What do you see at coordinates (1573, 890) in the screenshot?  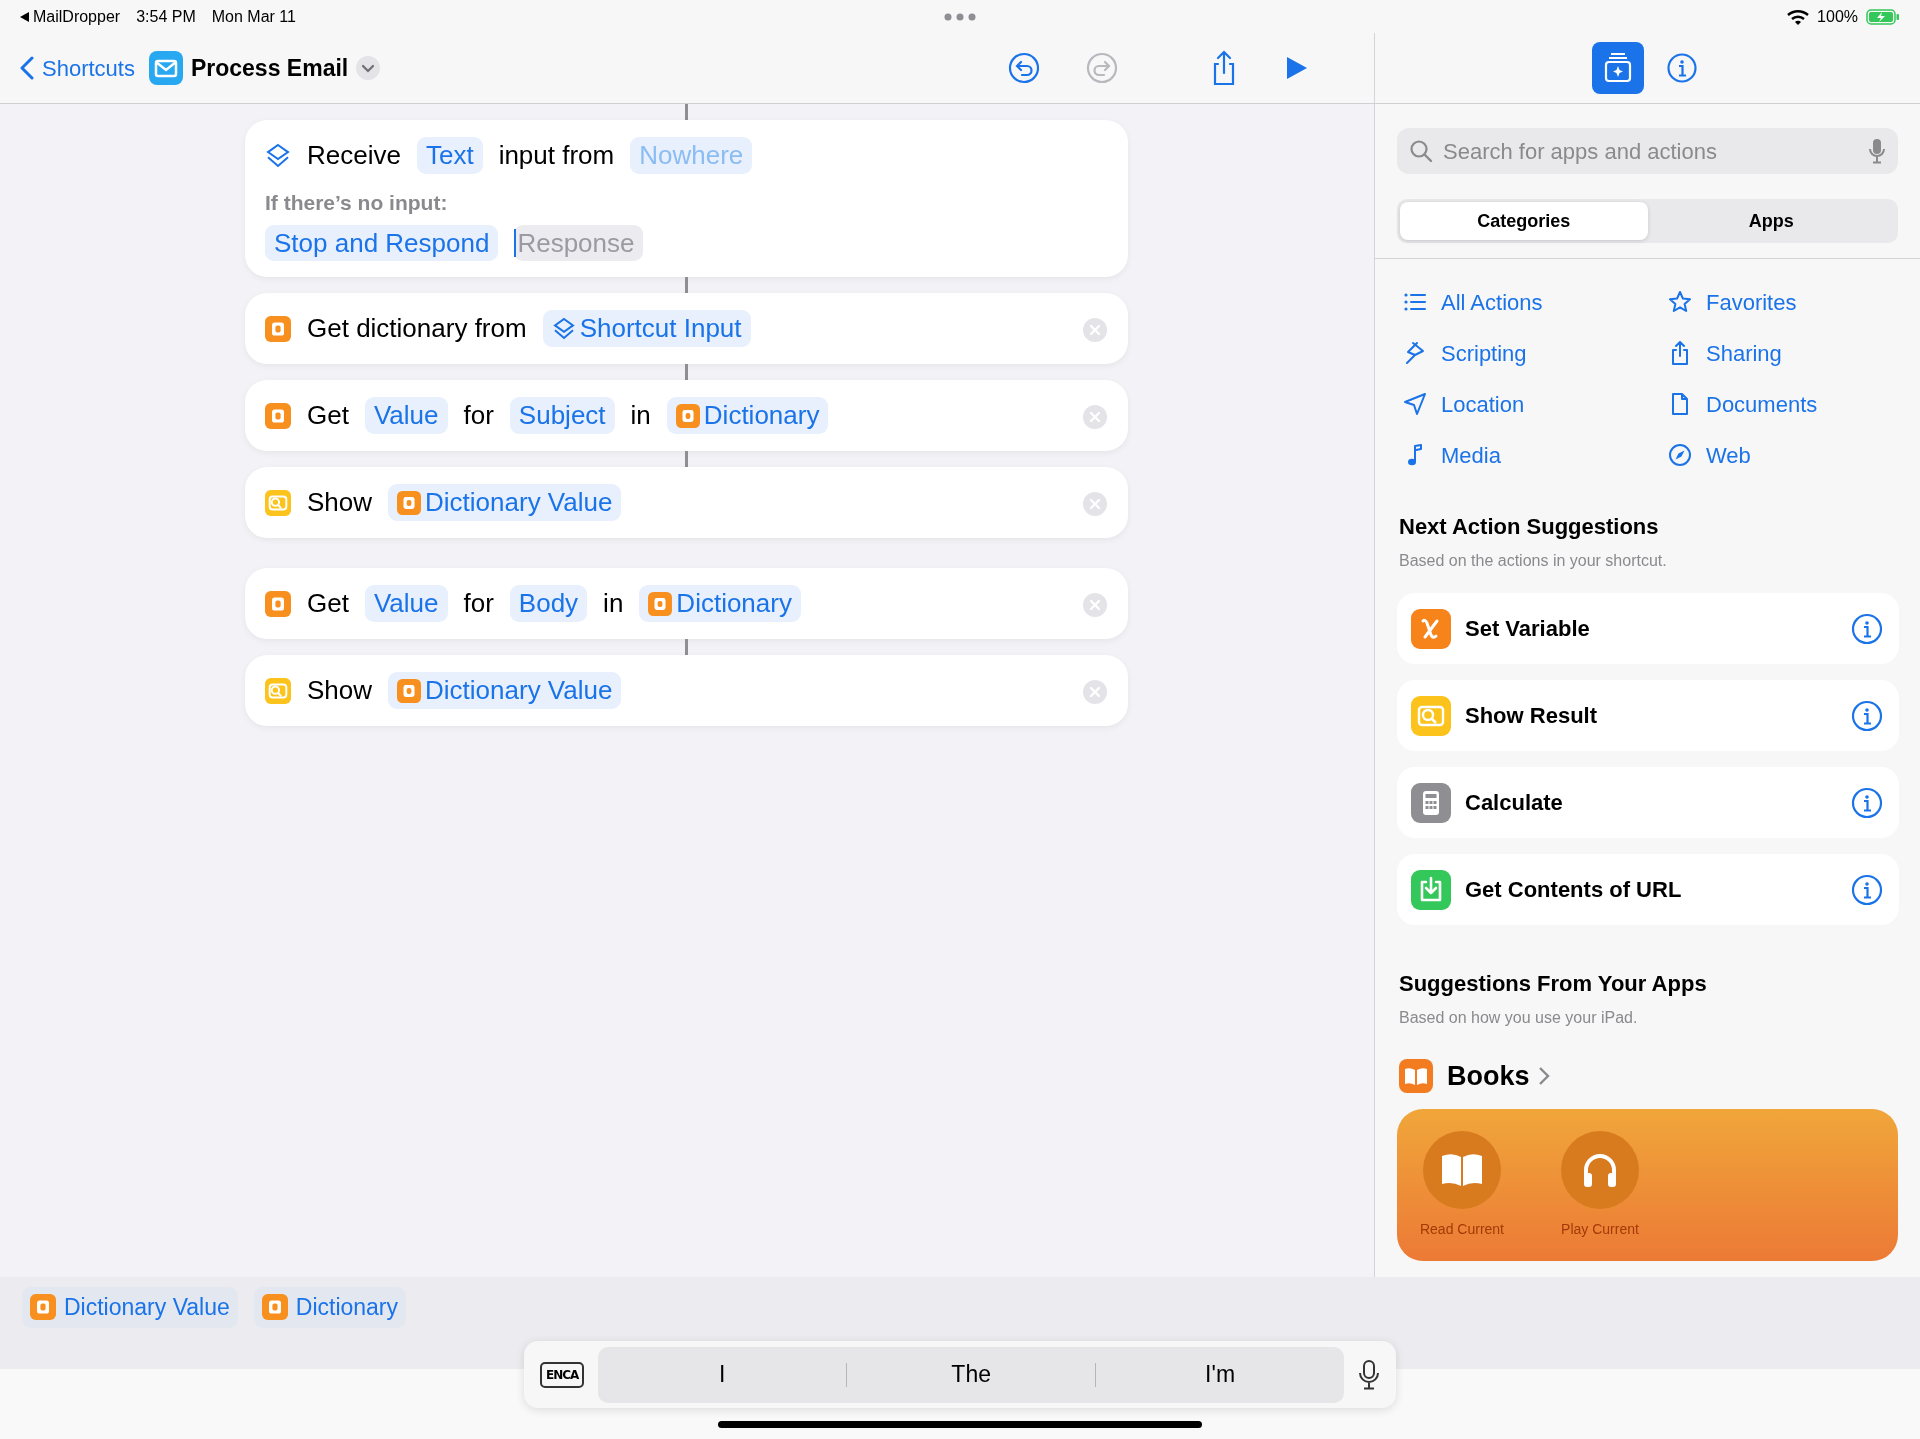 I see `suggestion-label: Get Contents of URL` at bounding box center [1573, 890].